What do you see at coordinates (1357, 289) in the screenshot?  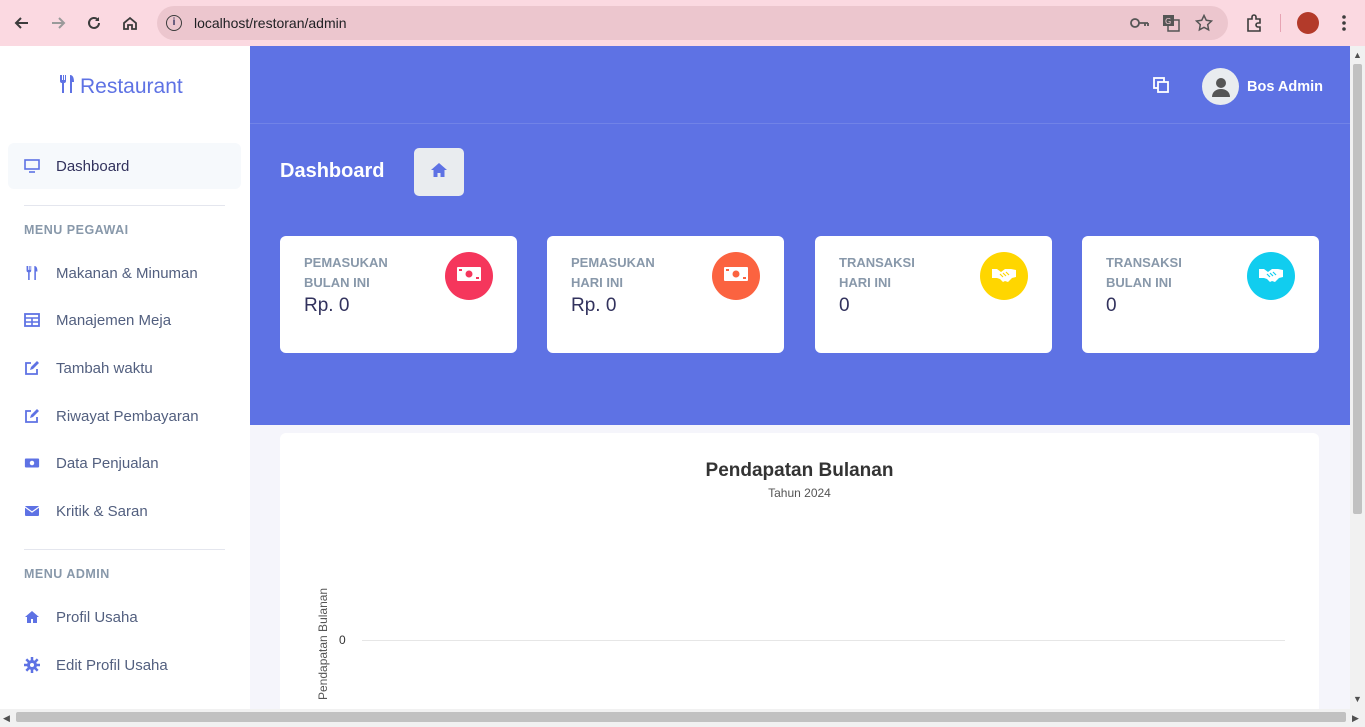 I see `vertical-scroll-thumb` at bounding box center [1357, 289].